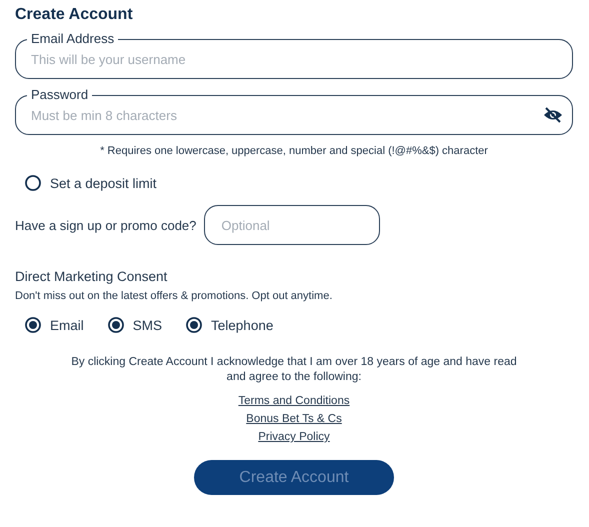 The height and width of the screenshot is (527, 589). What do you see at coordinates (147, 325) in the screenshot?
I see `radio-label: SMS` at bounding box center [147, 325].